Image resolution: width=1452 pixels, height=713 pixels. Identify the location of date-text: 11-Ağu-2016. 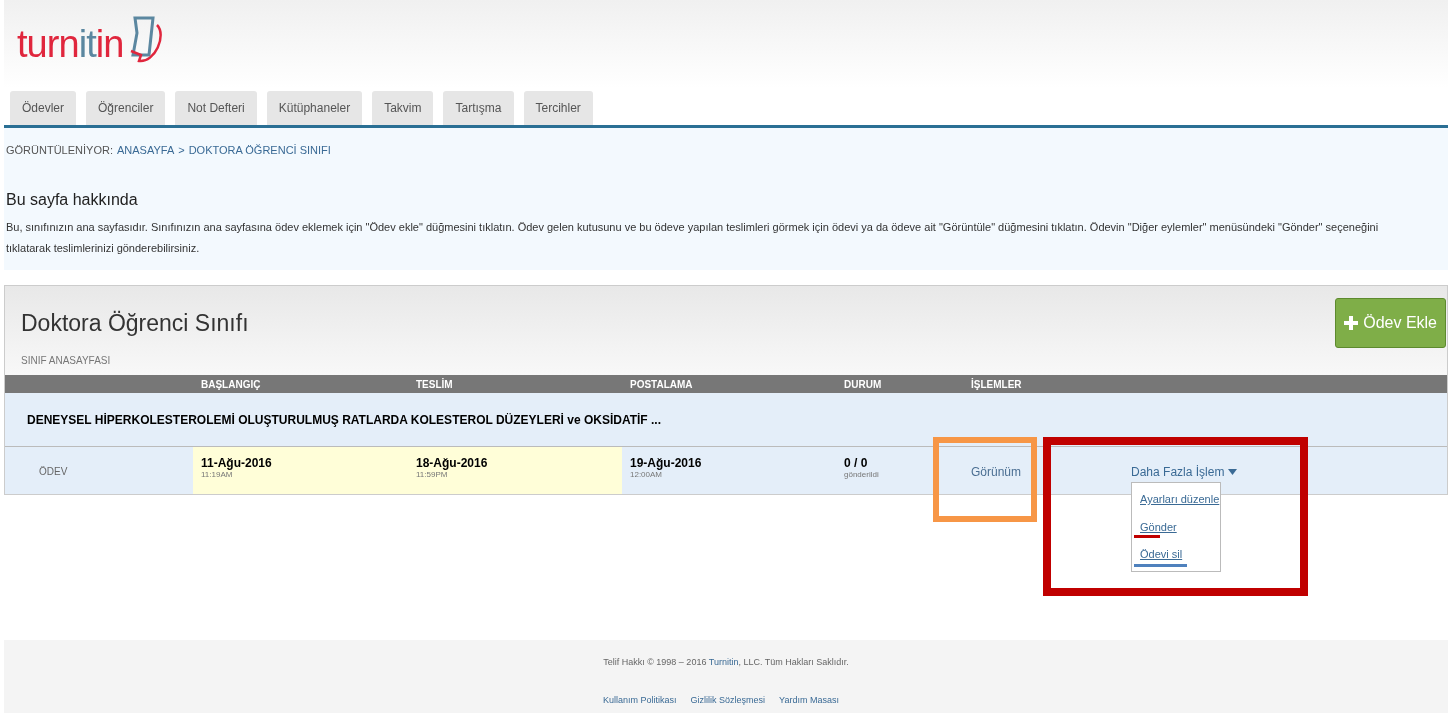
(237, 463).